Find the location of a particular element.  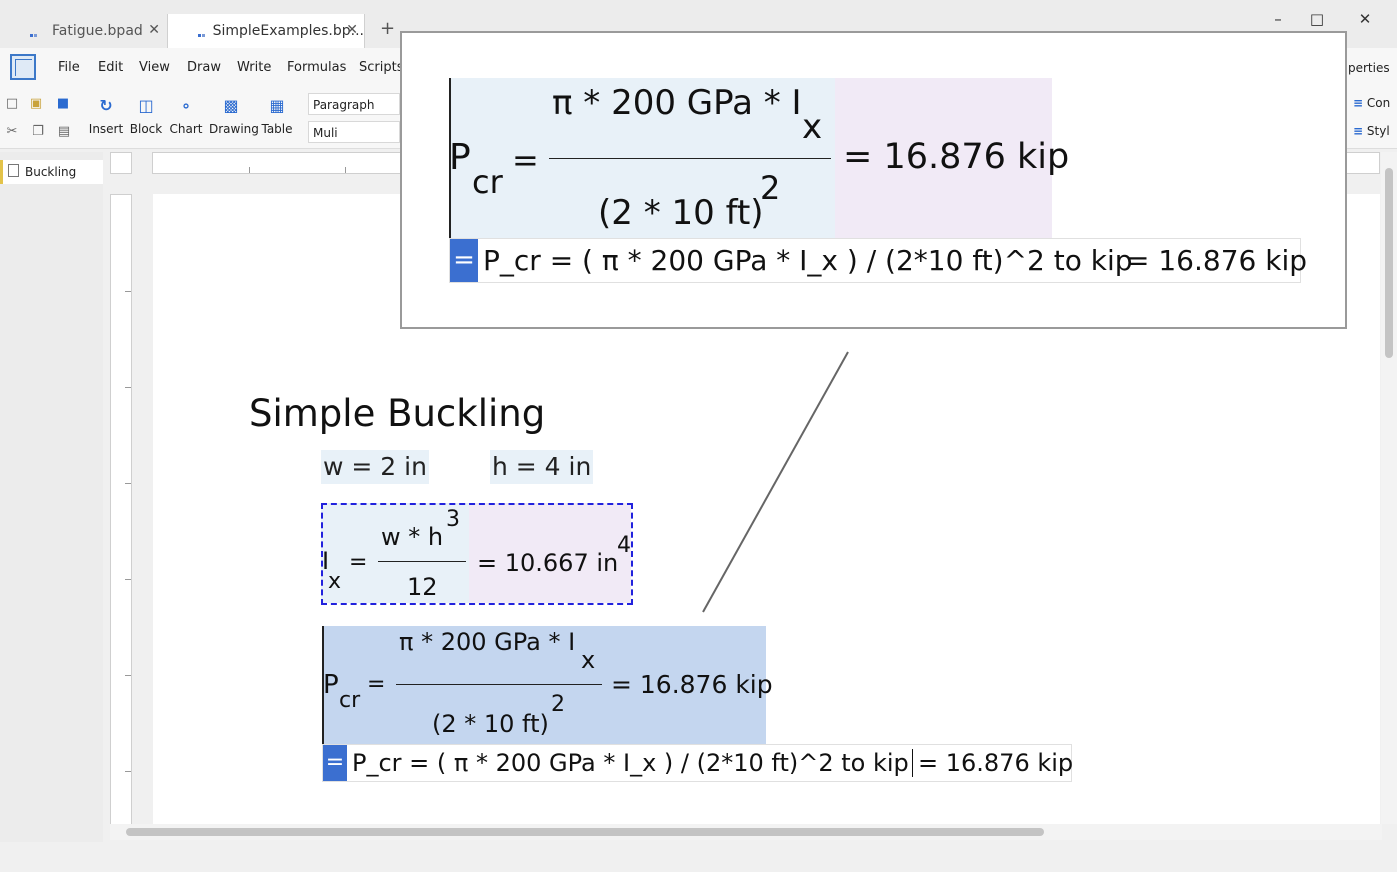

zoom-pcr-lhs: P is located at coordinates (460, 157).